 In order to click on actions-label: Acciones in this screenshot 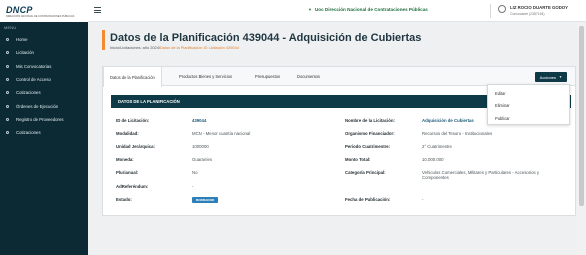, I will do `click(548, 77)`.